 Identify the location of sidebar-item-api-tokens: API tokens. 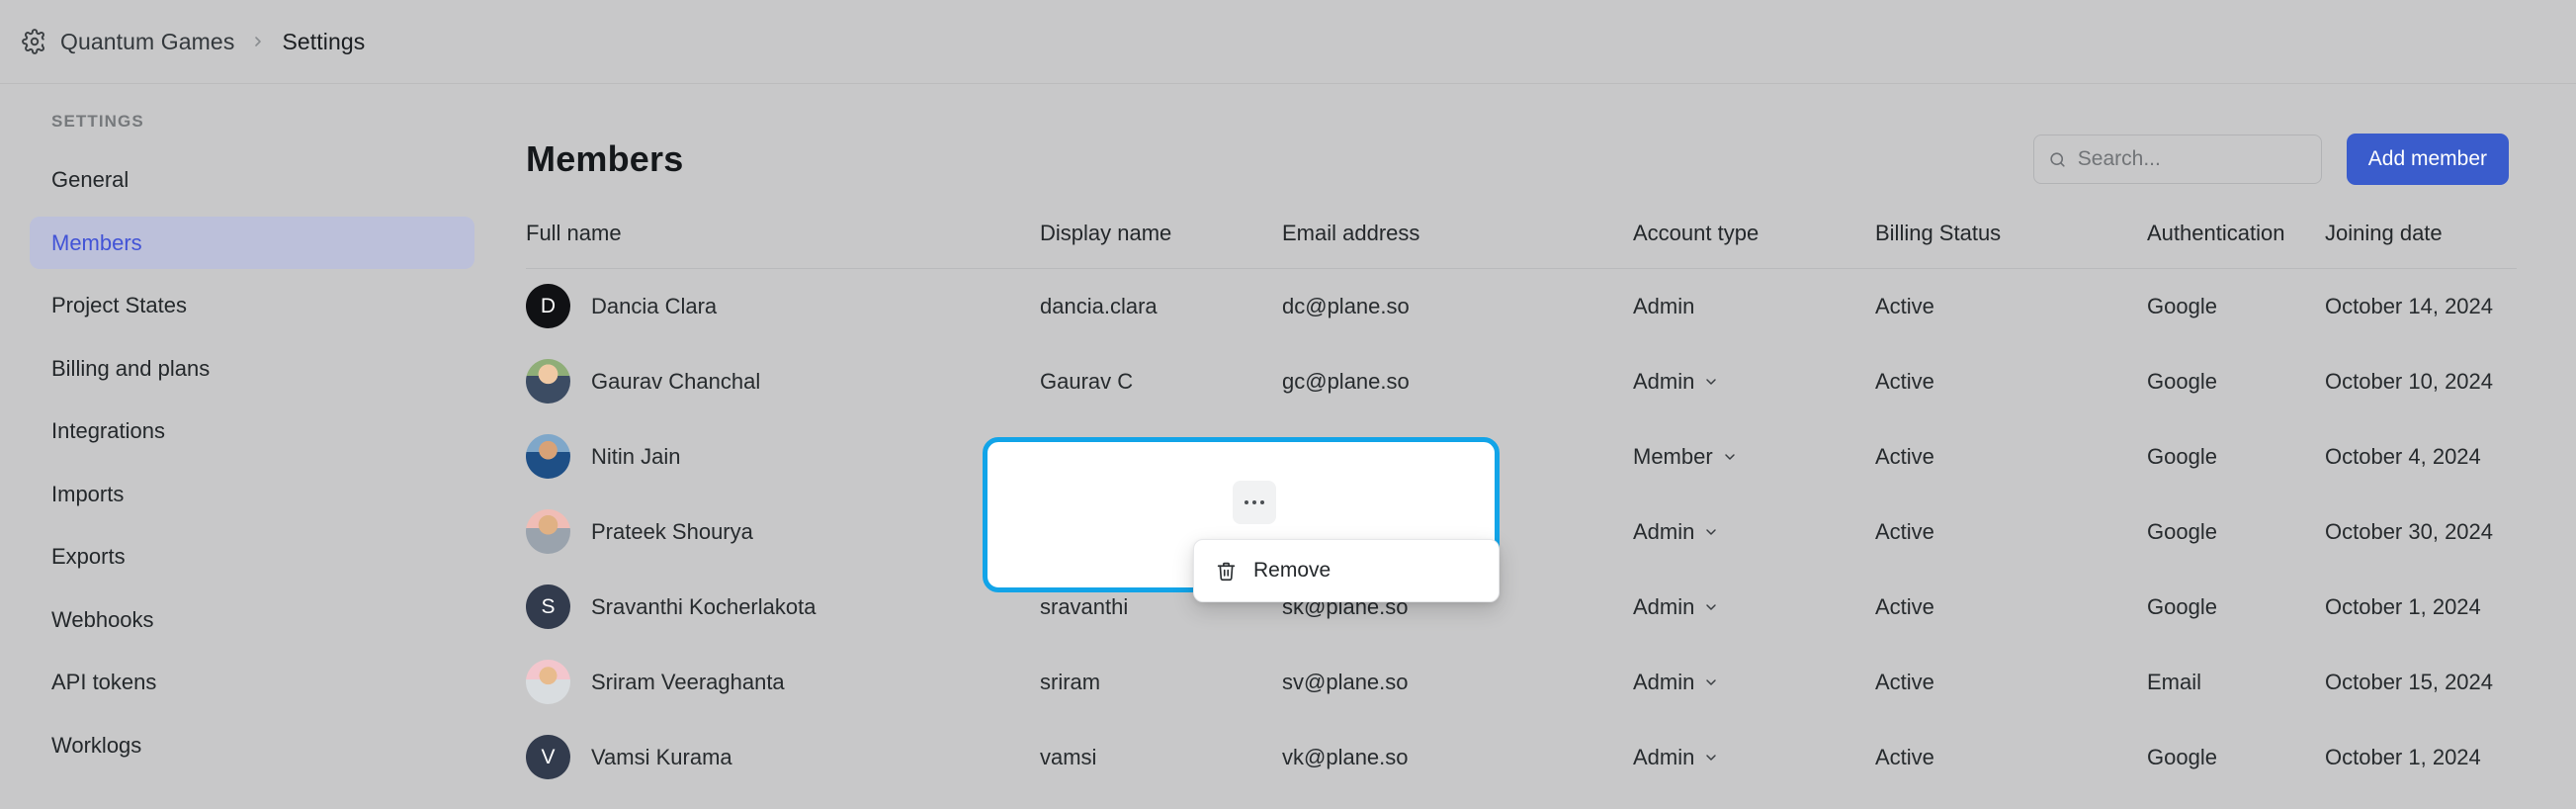
(252, 682).